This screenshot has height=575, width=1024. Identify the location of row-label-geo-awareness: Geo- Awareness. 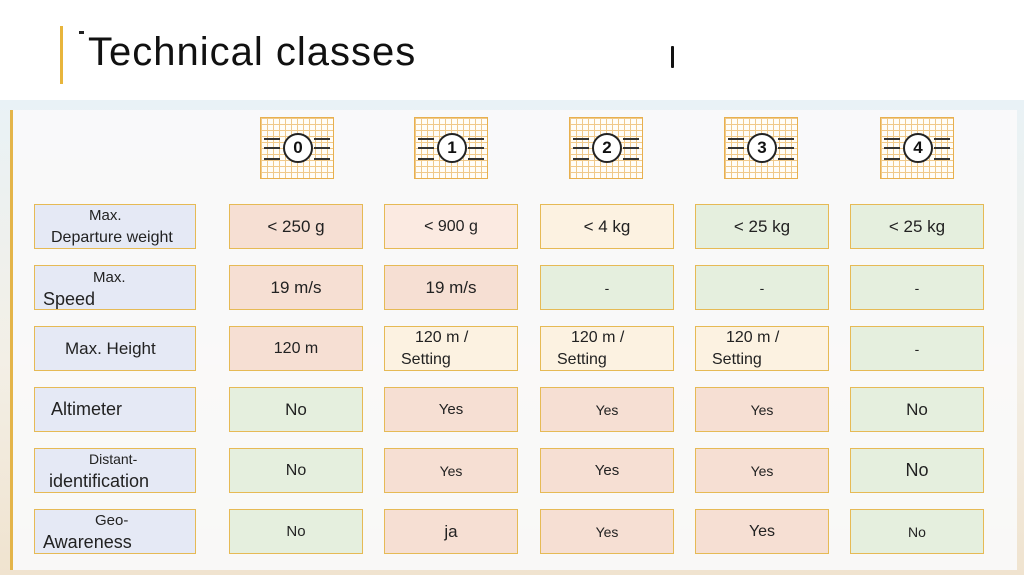
(115, 531).